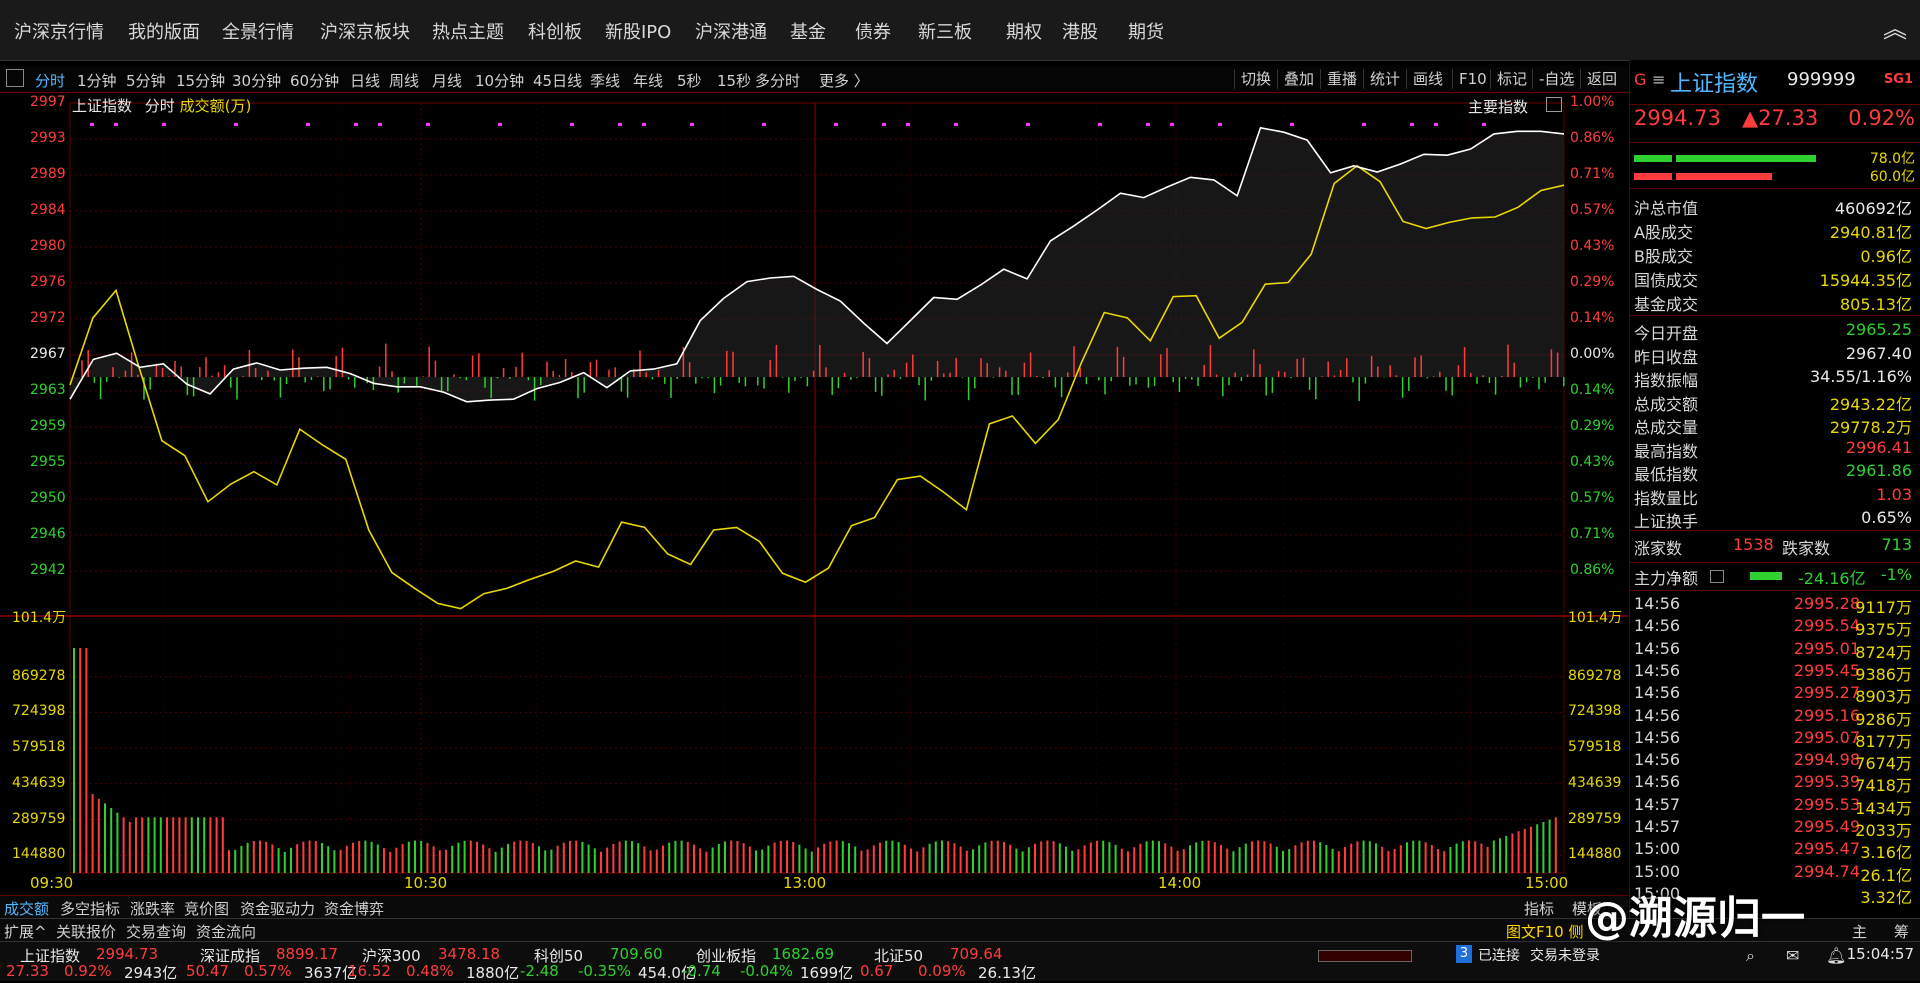  I want to click on indicator-tab-1: 多空指标, so click(90, 908).